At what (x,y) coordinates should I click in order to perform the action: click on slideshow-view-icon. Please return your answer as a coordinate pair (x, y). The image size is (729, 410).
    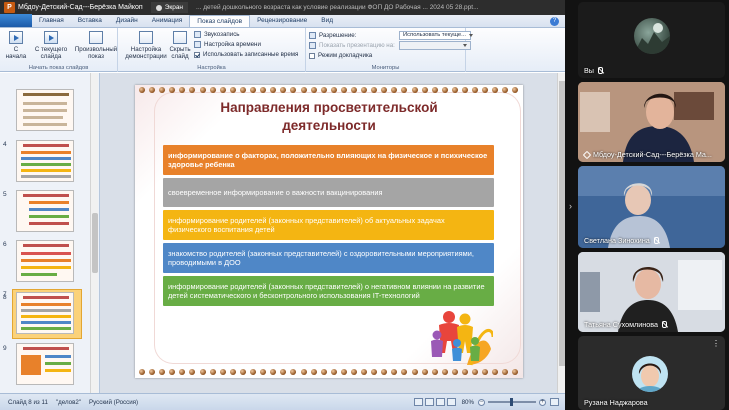
    Looking at the image, I should click on (451, 402).